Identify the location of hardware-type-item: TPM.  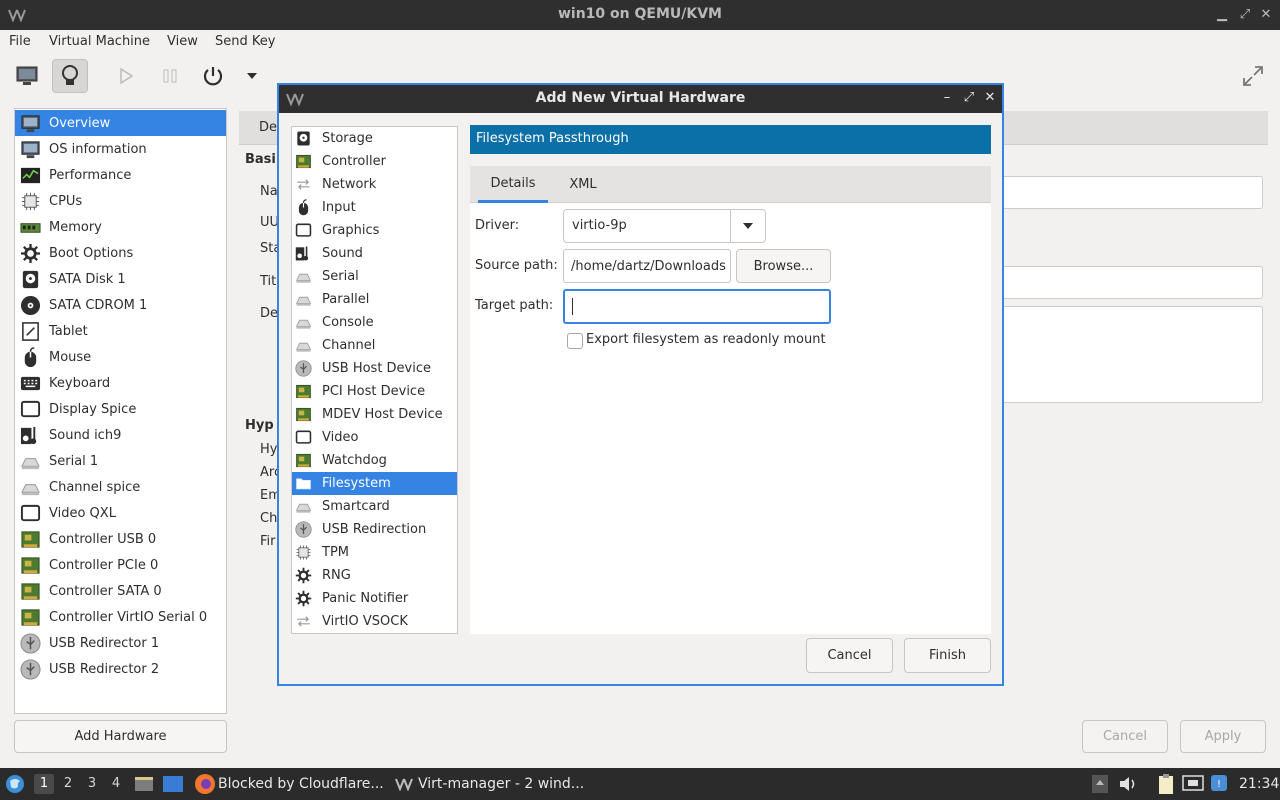
(374, 552).